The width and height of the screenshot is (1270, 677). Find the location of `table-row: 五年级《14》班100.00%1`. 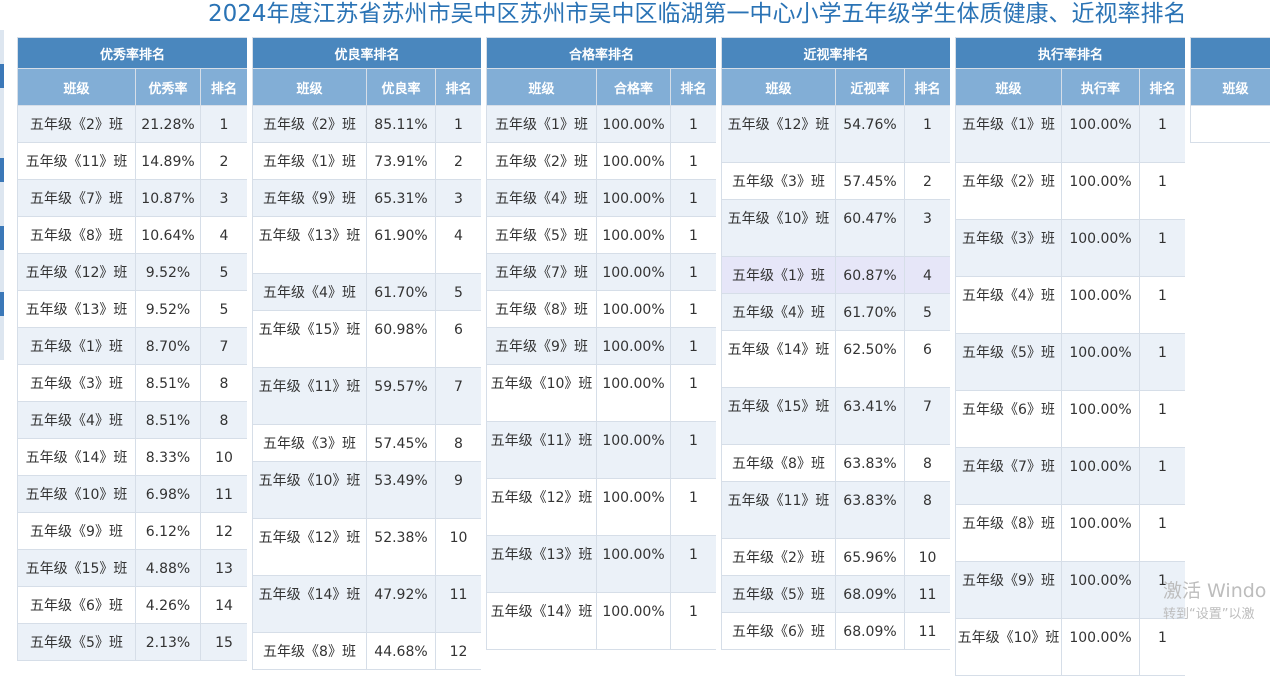

table-row: 五年级《14》班100.00%1 is located at coordinates (602, 621).